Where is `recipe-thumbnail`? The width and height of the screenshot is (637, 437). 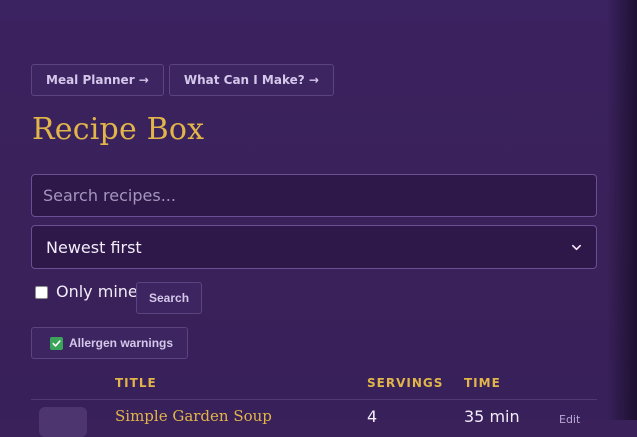 recipe-thumbnail is located at coordinates (63, 422).